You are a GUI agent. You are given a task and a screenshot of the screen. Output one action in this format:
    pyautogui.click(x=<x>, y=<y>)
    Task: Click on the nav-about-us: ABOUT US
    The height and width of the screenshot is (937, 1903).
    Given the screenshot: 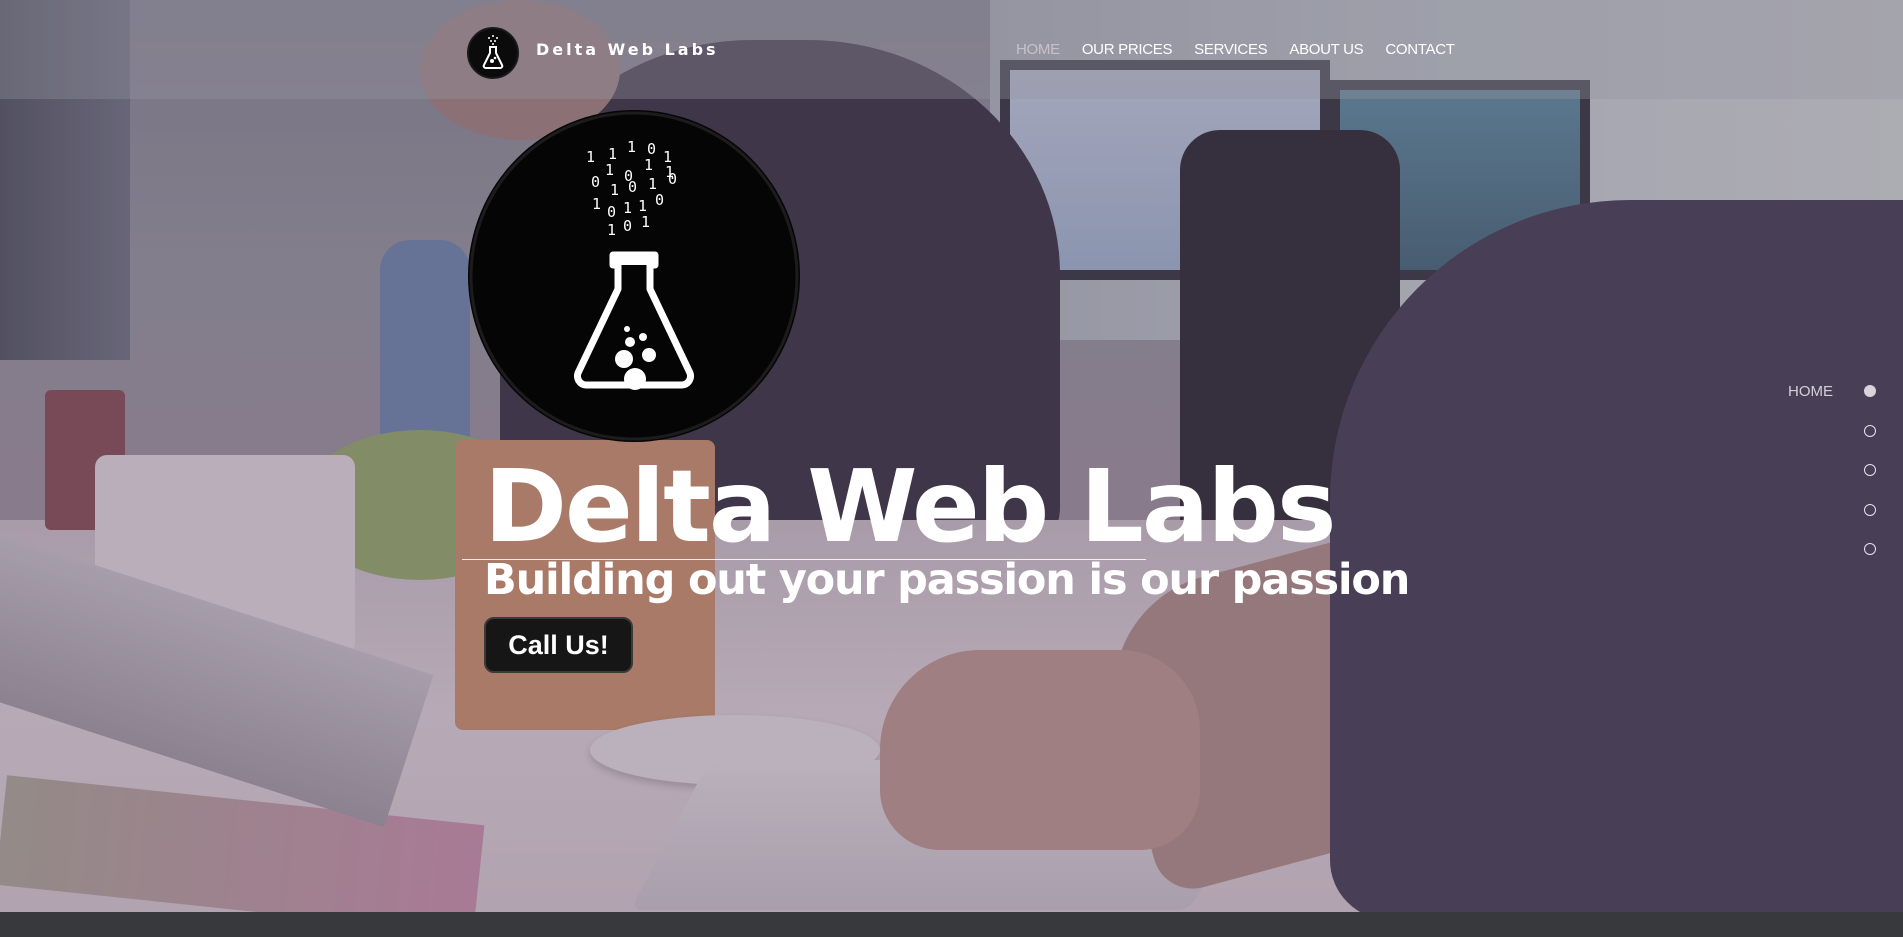 What is the action you would take?
    pyautogui.click(x=1326, y=49)
    